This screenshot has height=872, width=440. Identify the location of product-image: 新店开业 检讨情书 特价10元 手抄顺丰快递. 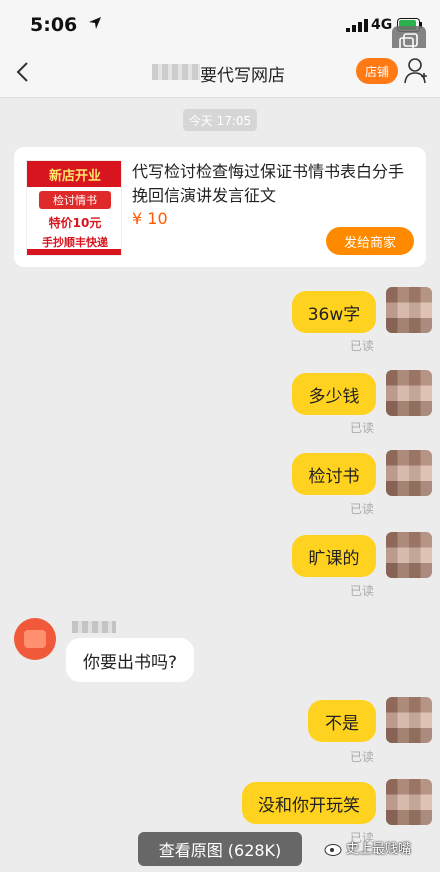
(74, 208).